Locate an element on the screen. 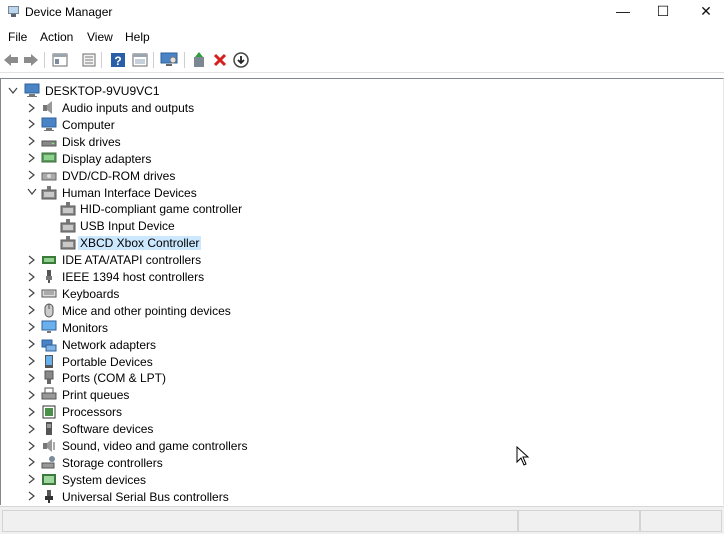 Image resolution: width=724 pixels, height=534 pixels. category-label: Keyboards is located at coordinates (91, 293).